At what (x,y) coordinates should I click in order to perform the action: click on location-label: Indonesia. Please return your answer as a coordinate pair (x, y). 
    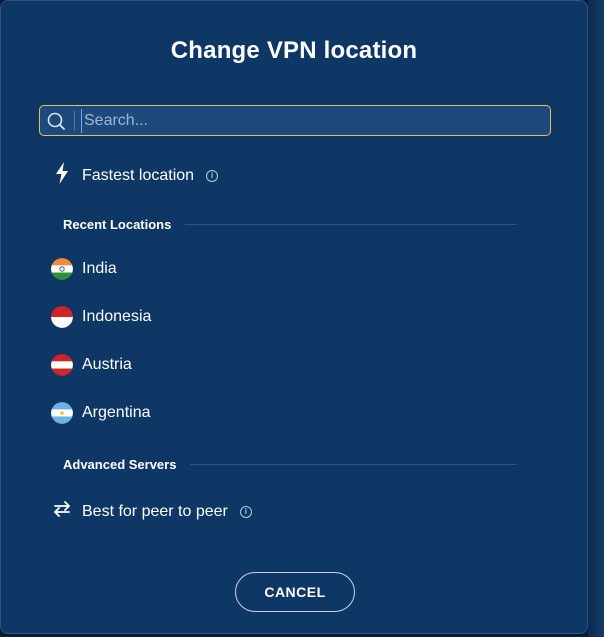
    Looking at the image, I should click on (117, 316).